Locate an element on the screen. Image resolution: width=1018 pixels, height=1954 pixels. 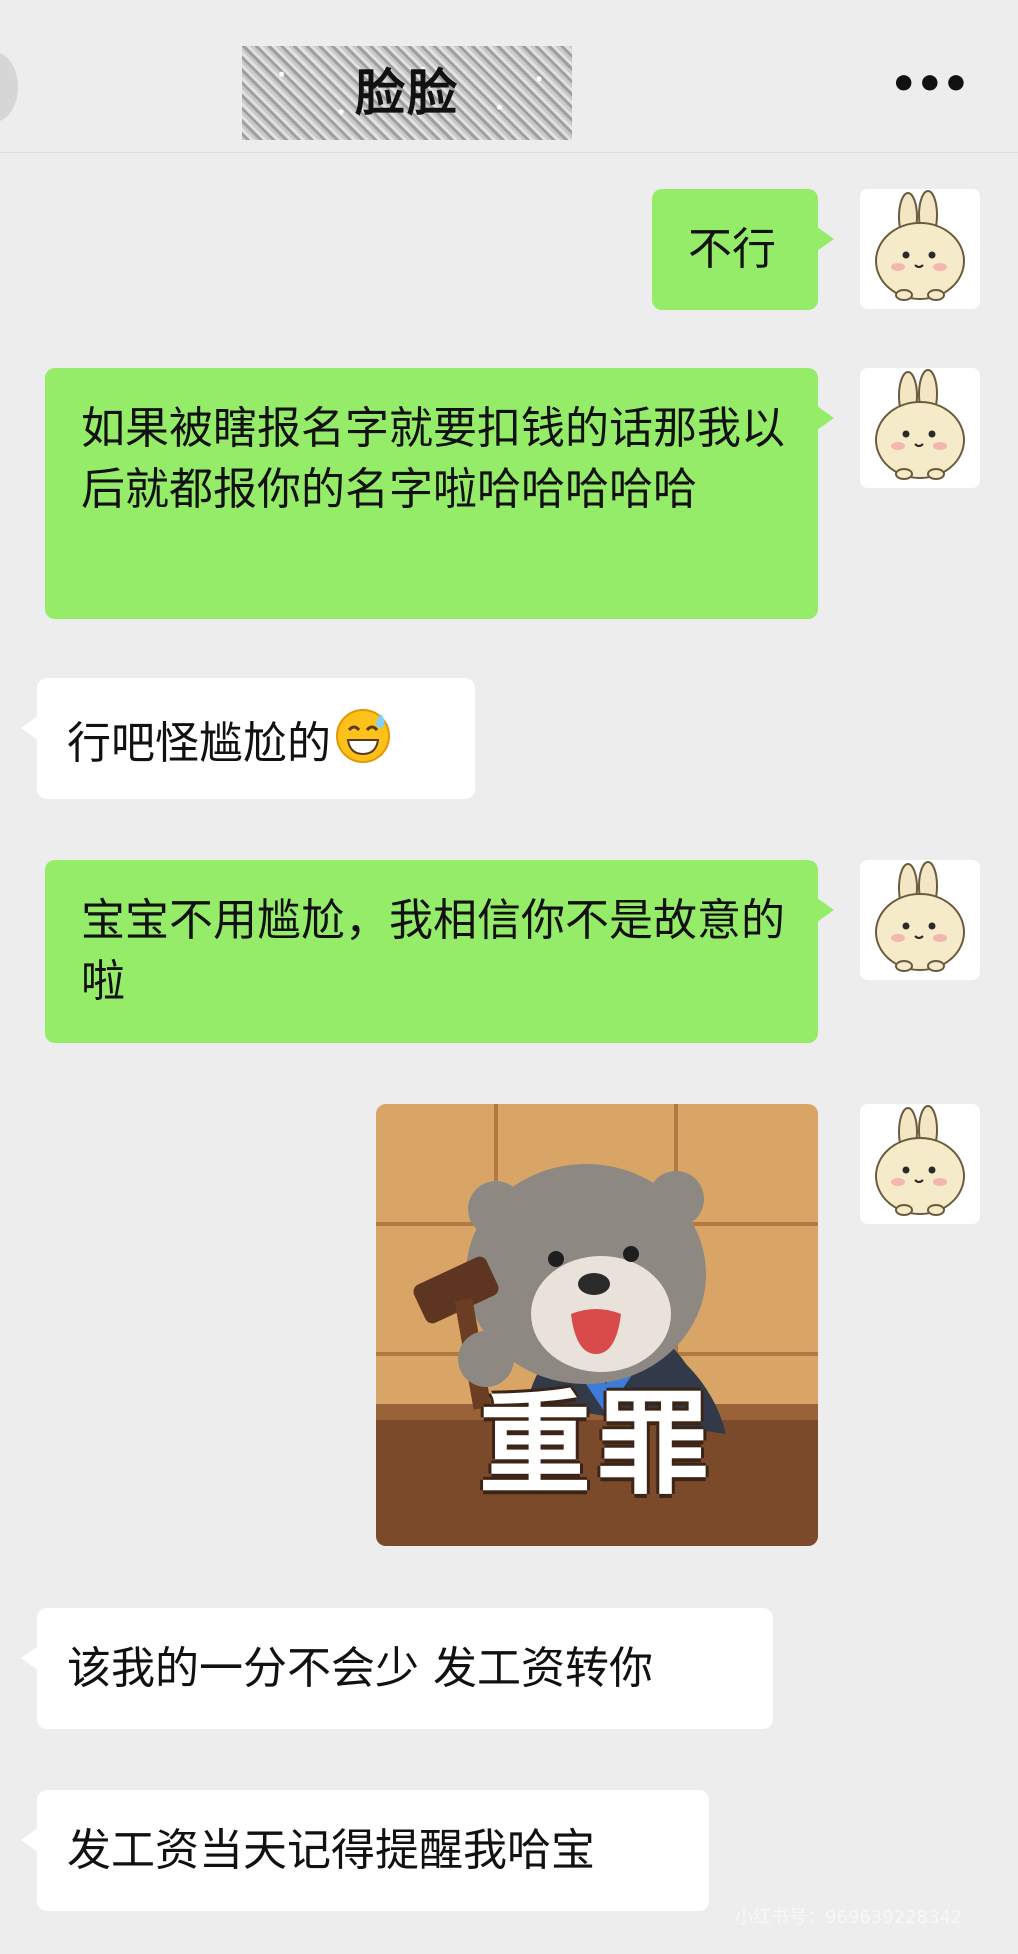
message-bubble-received: 行吧怪尴尬的 is located at coordinates (248, 738).